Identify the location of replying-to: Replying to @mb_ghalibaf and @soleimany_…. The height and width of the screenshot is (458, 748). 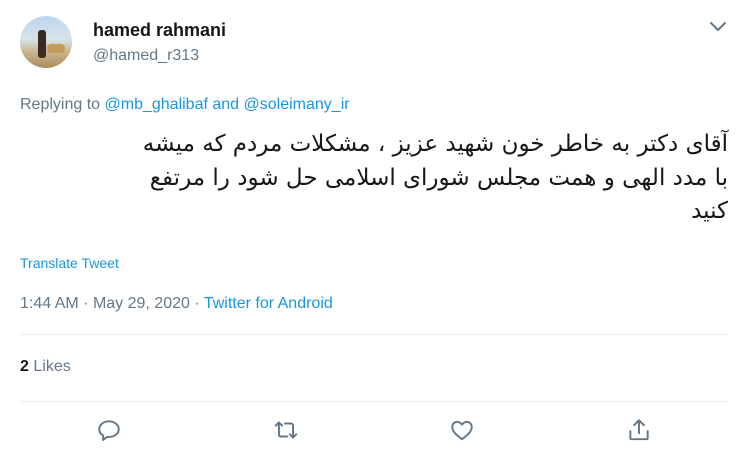
(185, 105).